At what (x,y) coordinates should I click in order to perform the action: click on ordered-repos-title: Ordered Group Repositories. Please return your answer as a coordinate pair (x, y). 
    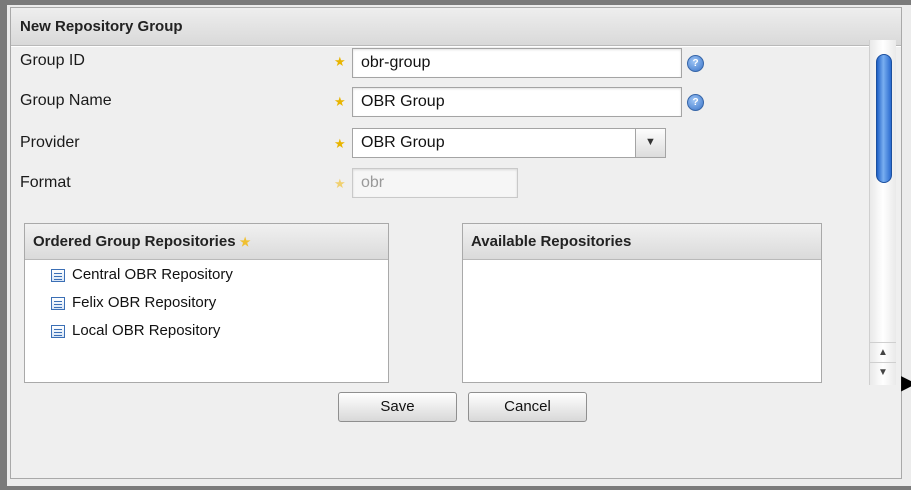
    Looking at the image, I should click on (134, 241).